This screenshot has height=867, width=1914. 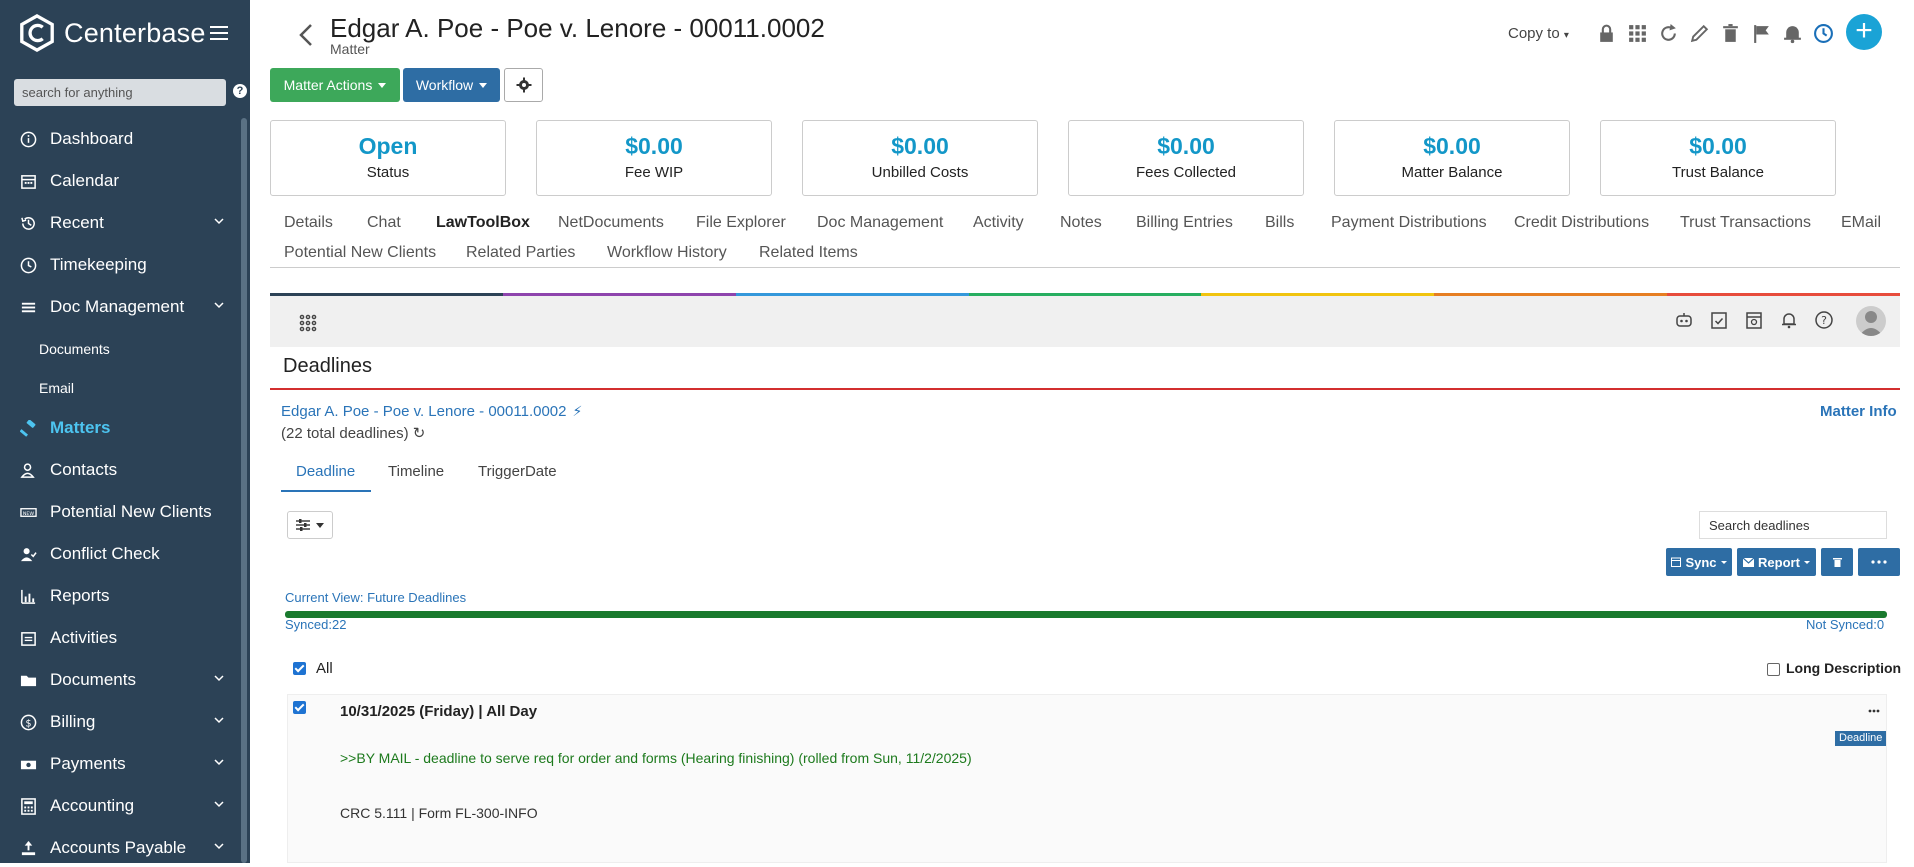 I want to click on apps-grid-icon, so click(x=1637, y=33).